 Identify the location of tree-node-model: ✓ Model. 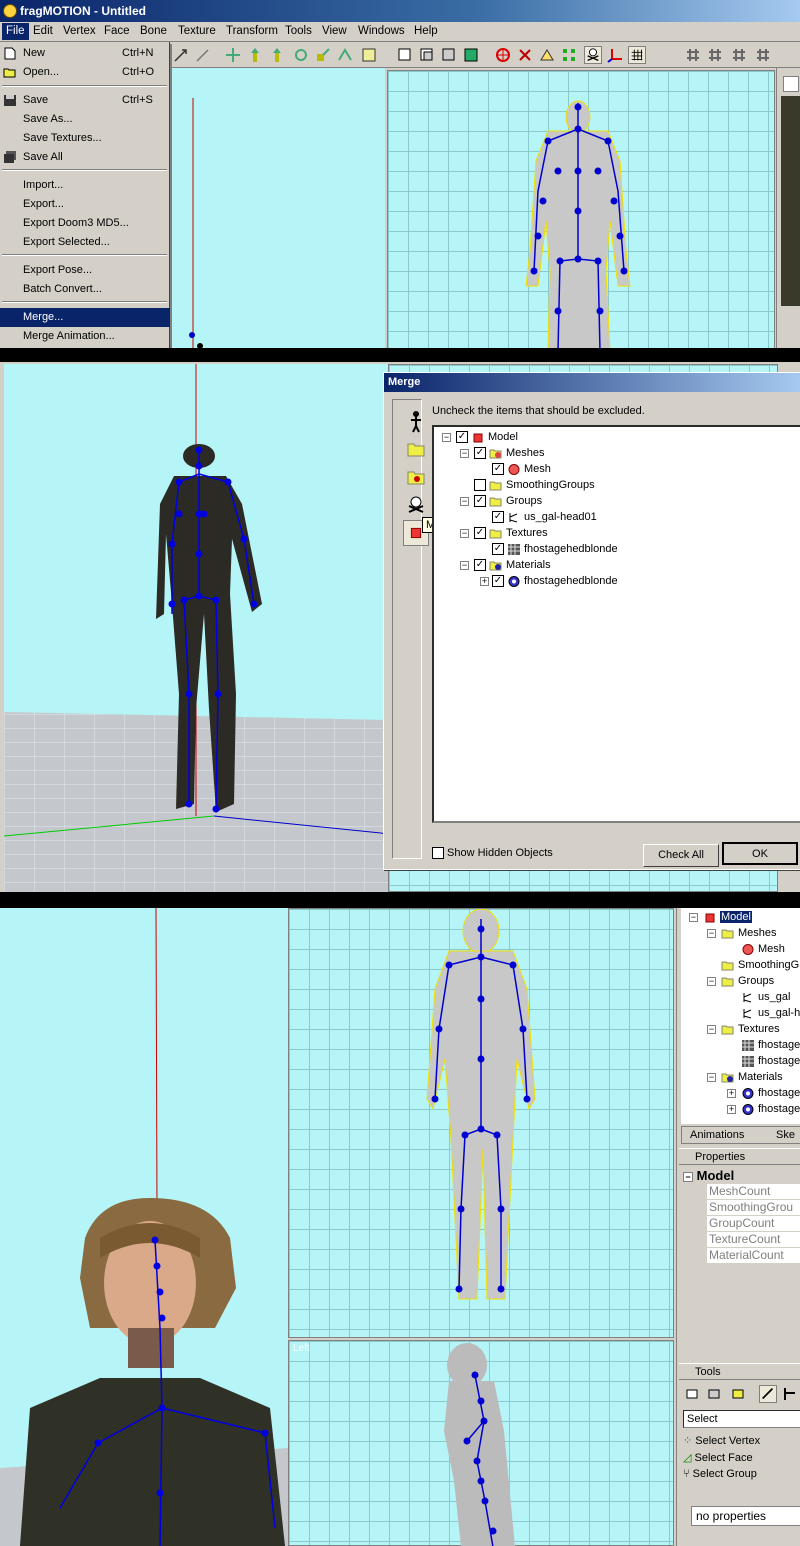
(487, 437).